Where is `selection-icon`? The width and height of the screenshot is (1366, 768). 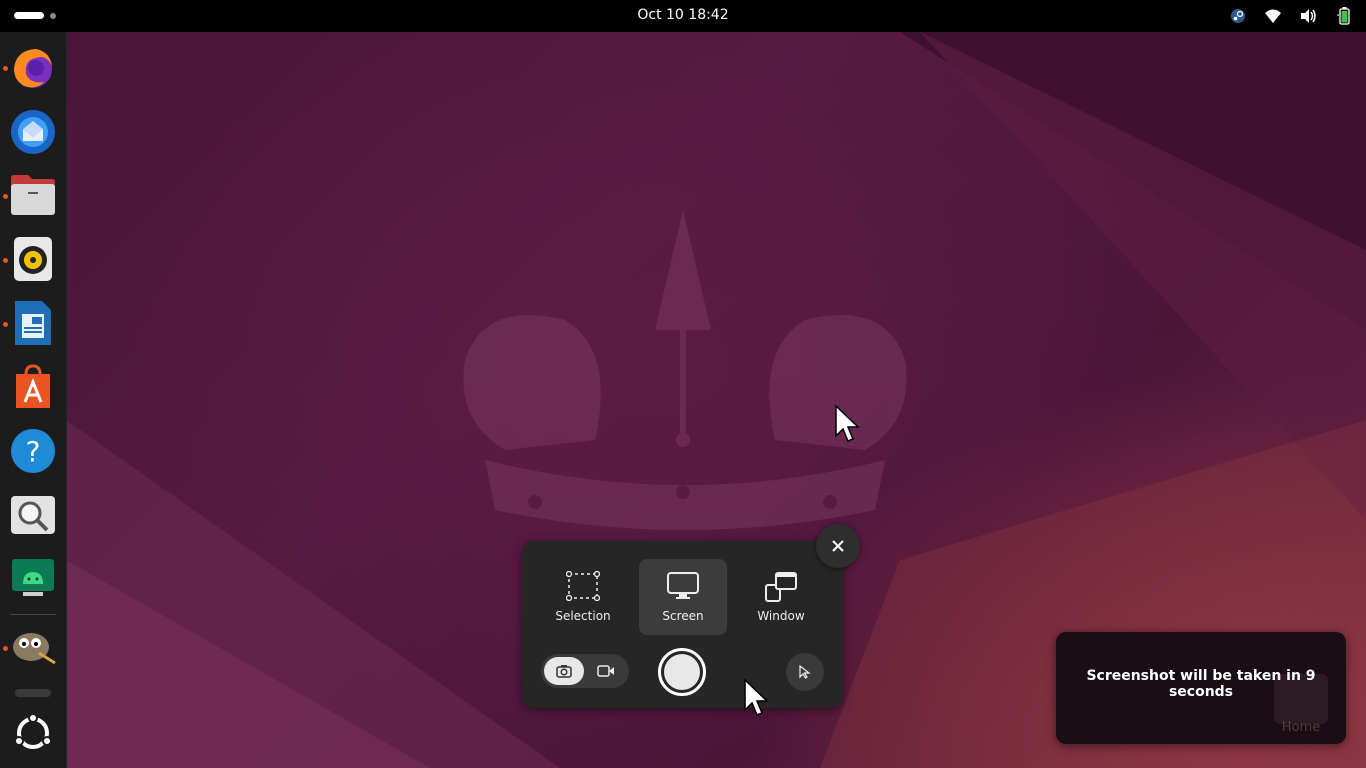 selection-icon is located at coordinates (583, 586).